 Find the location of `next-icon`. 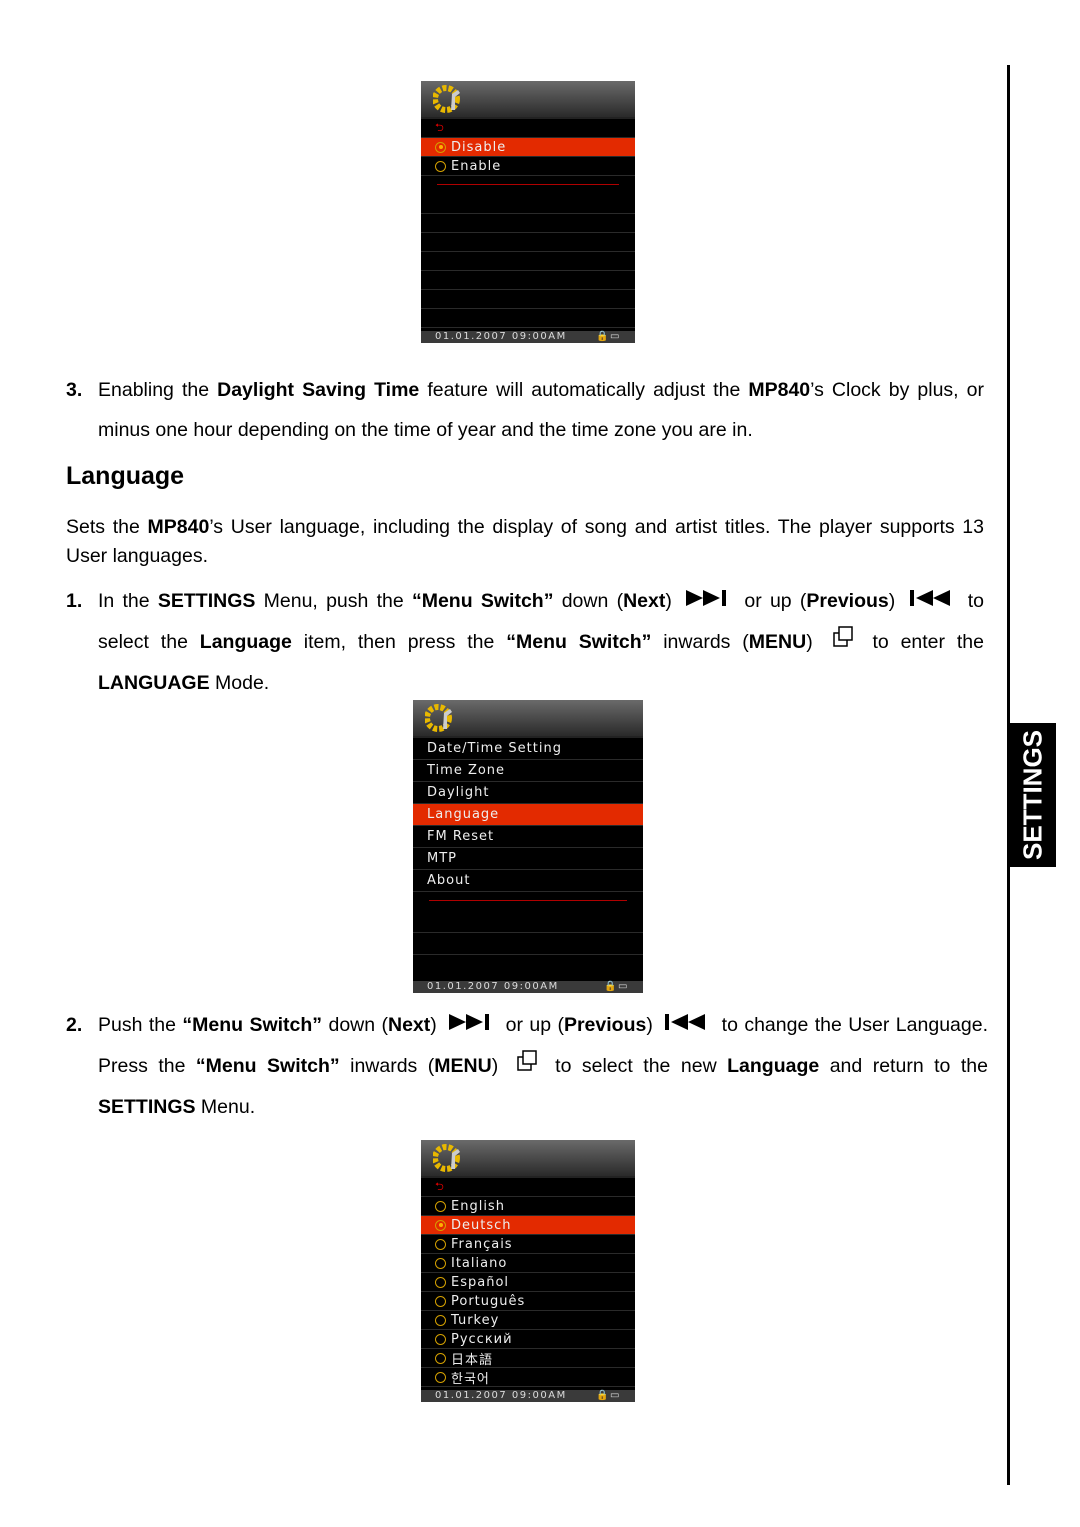

next-icon is located at coordinates (471, 1026).